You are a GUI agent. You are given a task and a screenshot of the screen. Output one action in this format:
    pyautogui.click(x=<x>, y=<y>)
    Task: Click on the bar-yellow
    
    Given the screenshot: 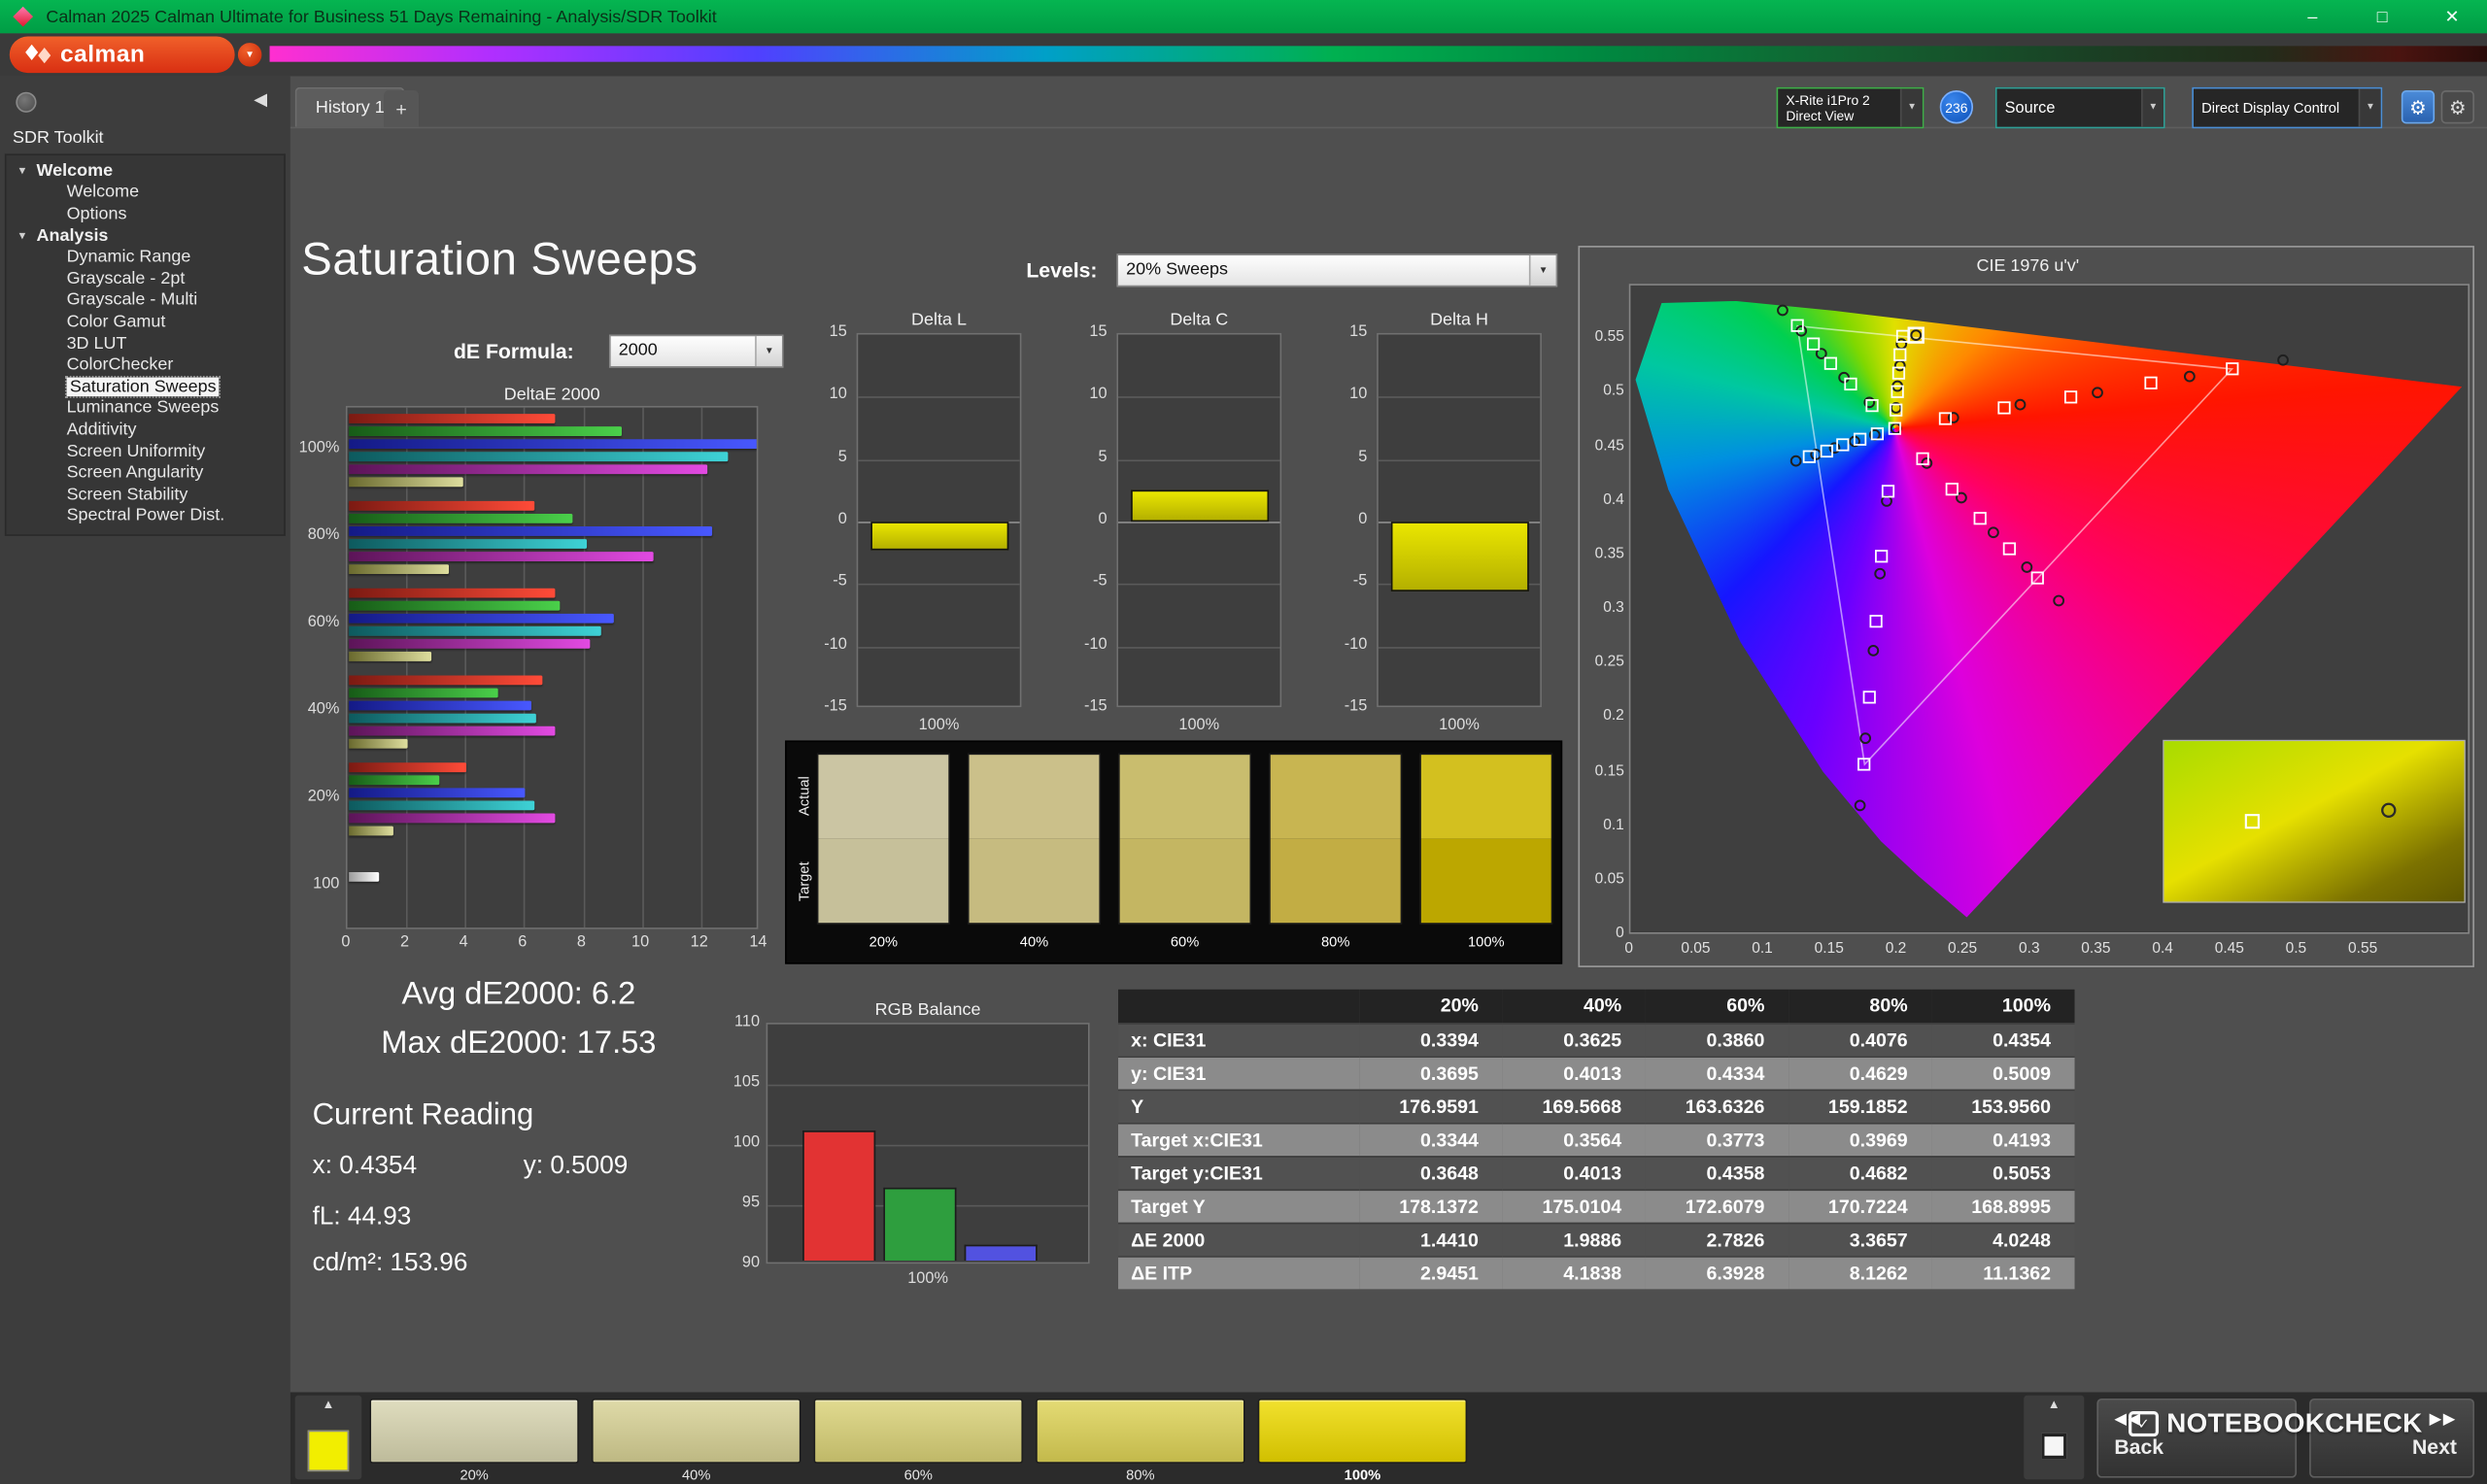 What is the action you would take?
    pyautogui.click(x=399, y=569)
    